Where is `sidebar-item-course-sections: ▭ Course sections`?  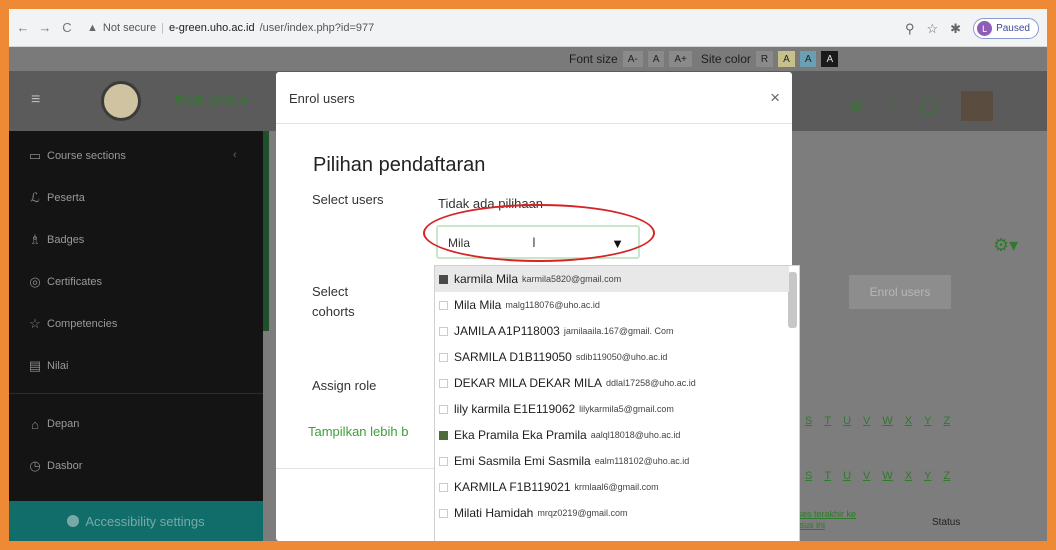
sidebar-item-course-sections: ▭ Course sections is located at coordinates (76, 155).